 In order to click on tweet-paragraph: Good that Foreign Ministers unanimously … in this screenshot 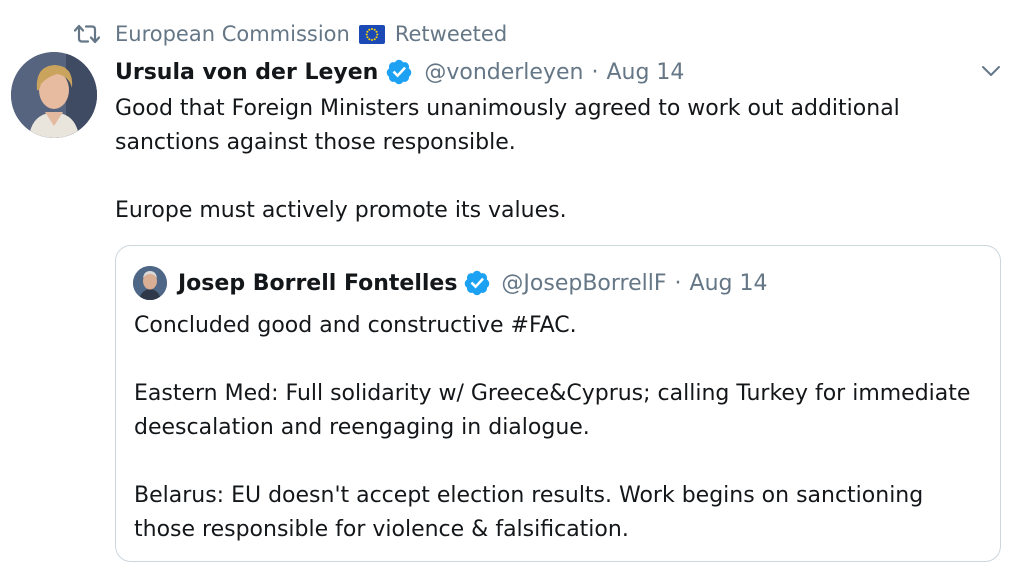, I will do `click(507, 125)`.